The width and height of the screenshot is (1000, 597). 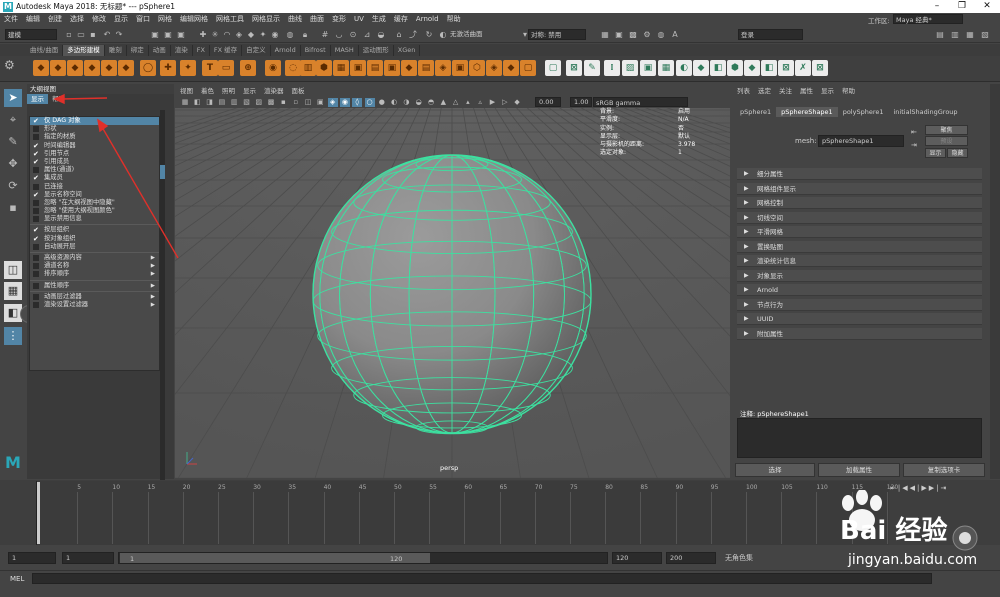 I want to click on shelf-tab-10: Bifrost, so click(x=316, y=50).